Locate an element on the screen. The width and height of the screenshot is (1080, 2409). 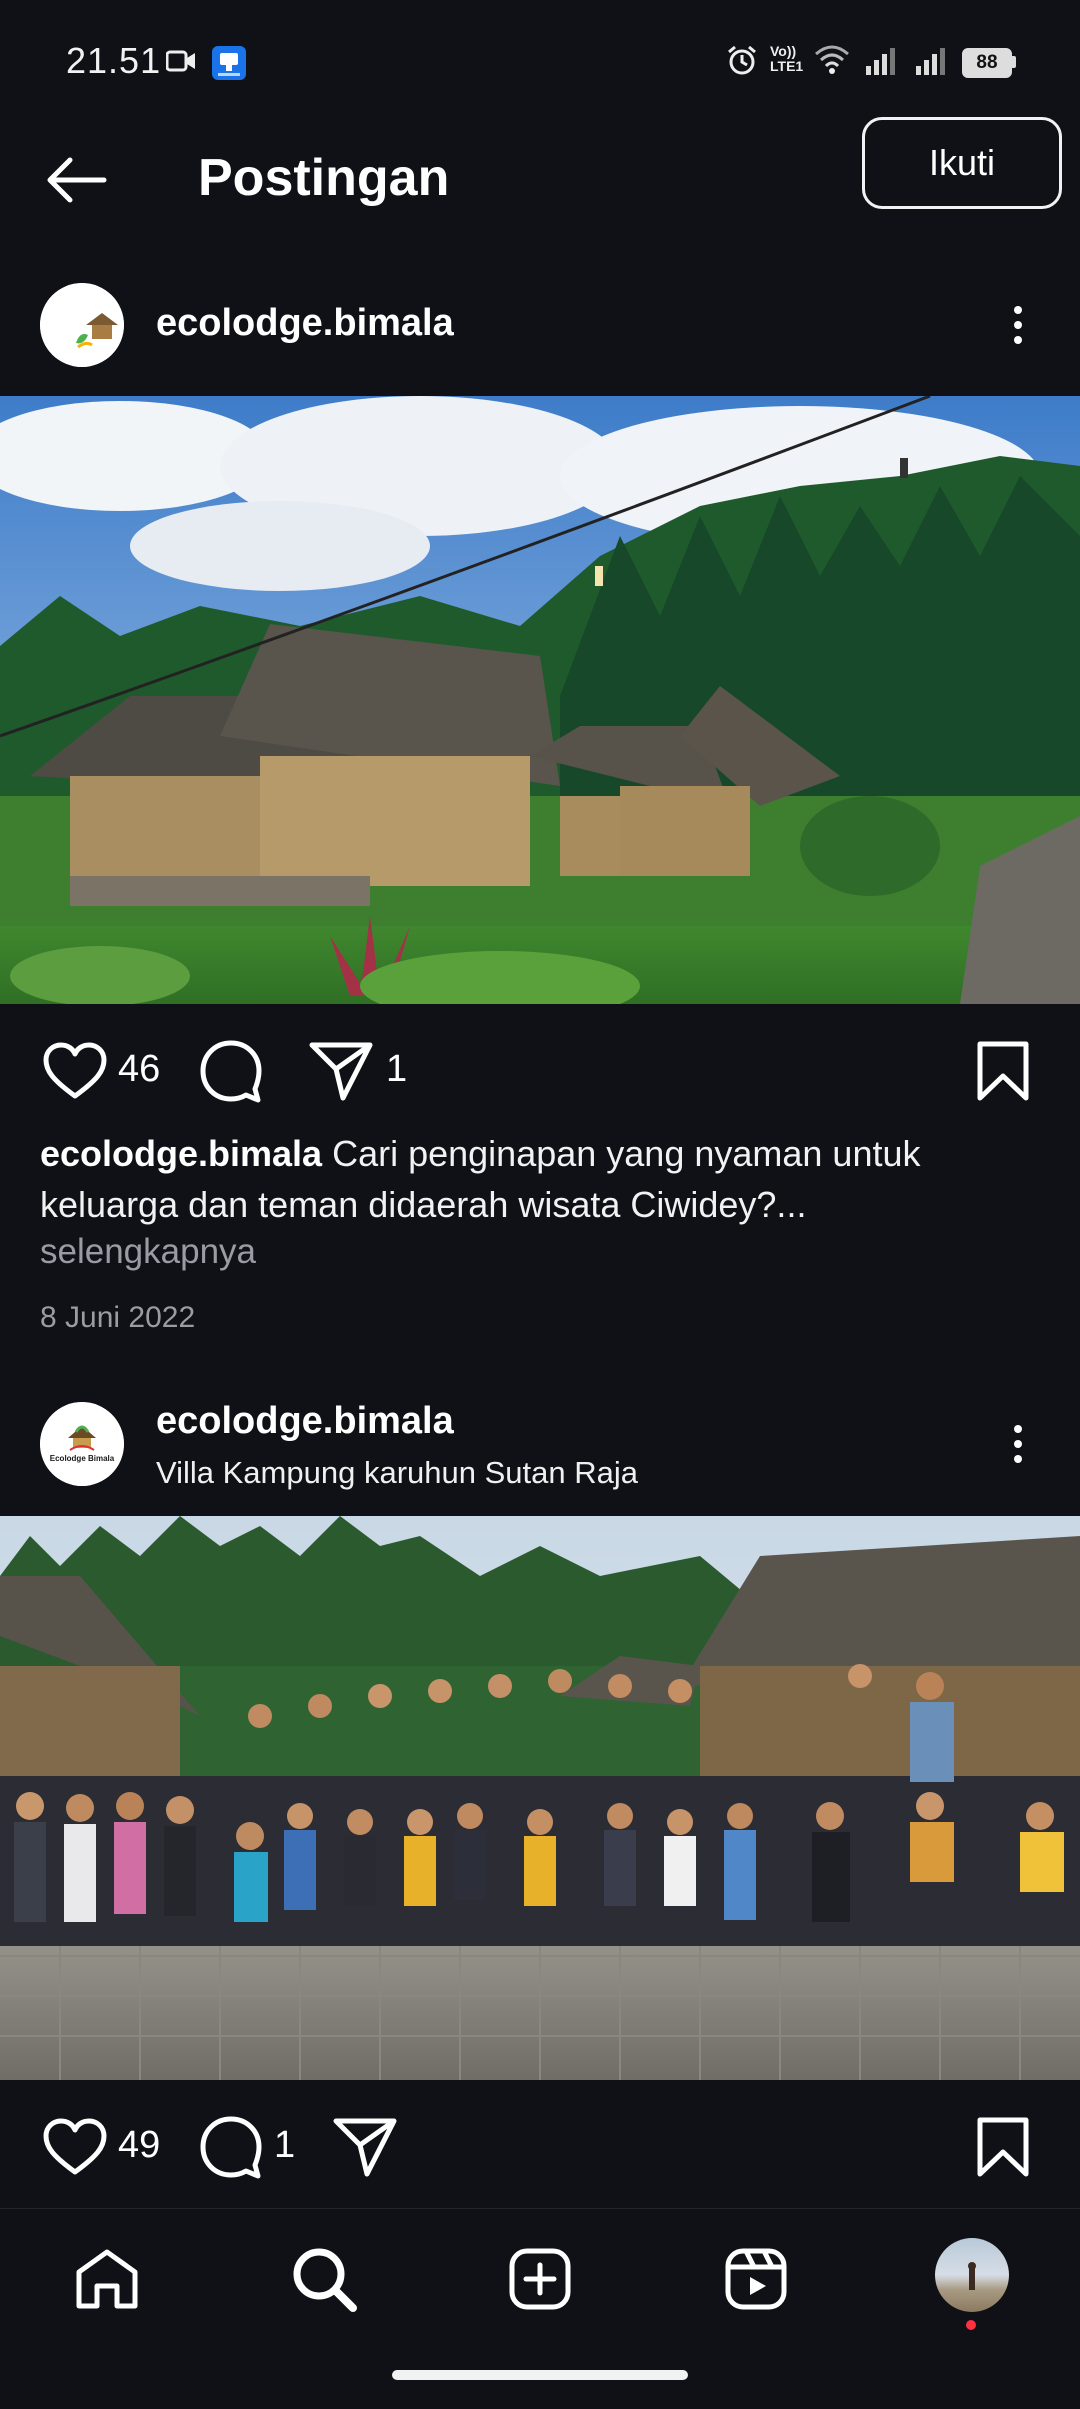
post2-avatar: Ecolodge Bimala is located at coordinates (82, 1444).